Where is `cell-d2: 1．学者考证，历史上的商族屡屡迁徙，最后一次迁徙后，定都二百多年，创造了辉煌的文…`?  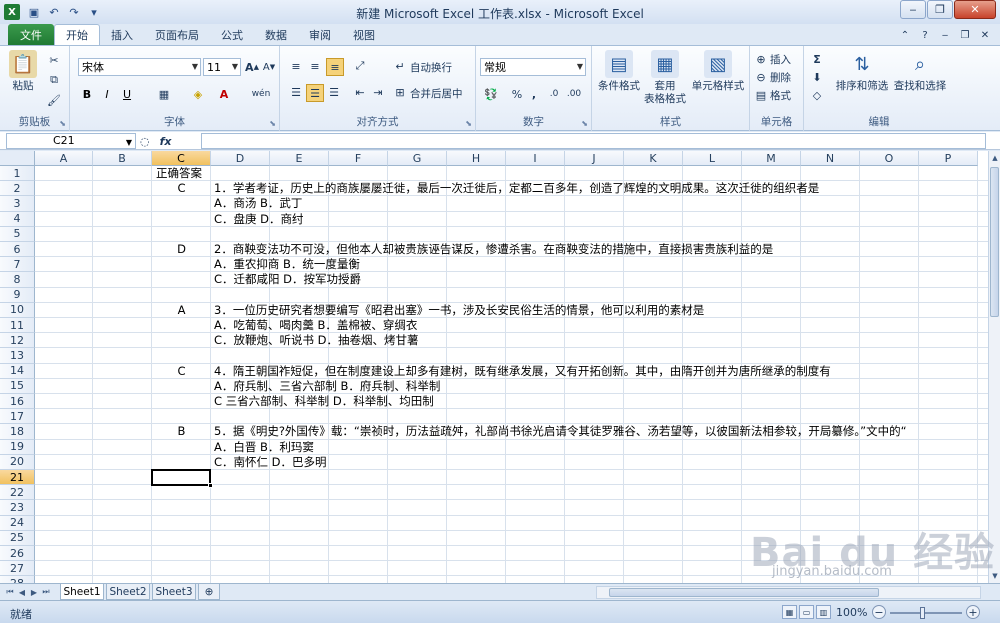
cell-d2: 1．学者考证，历史上的商族屡屡迁徙，最后一次迁徙后，定都二百多年，创造了辉煌的文… is located at coordinates (516, 188).